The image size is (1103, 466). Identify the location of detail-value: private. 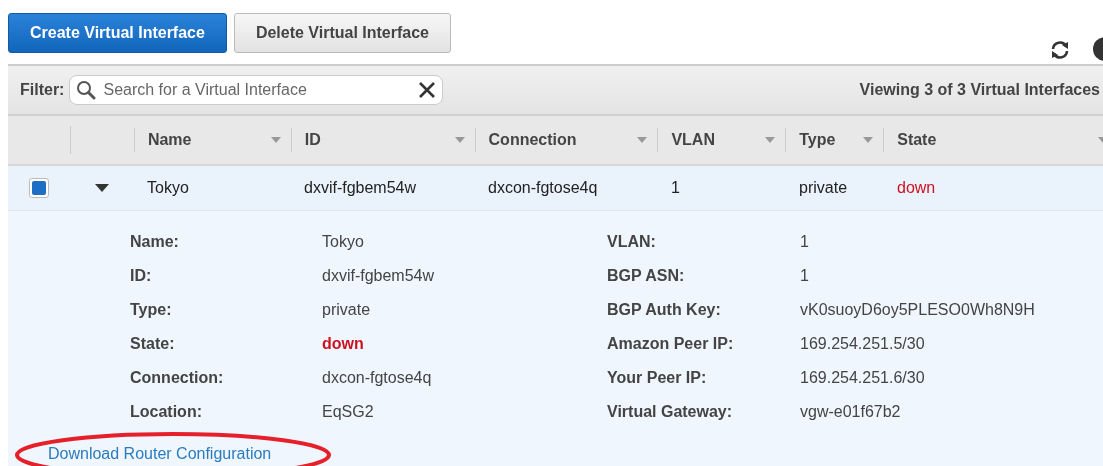
(346, 310).